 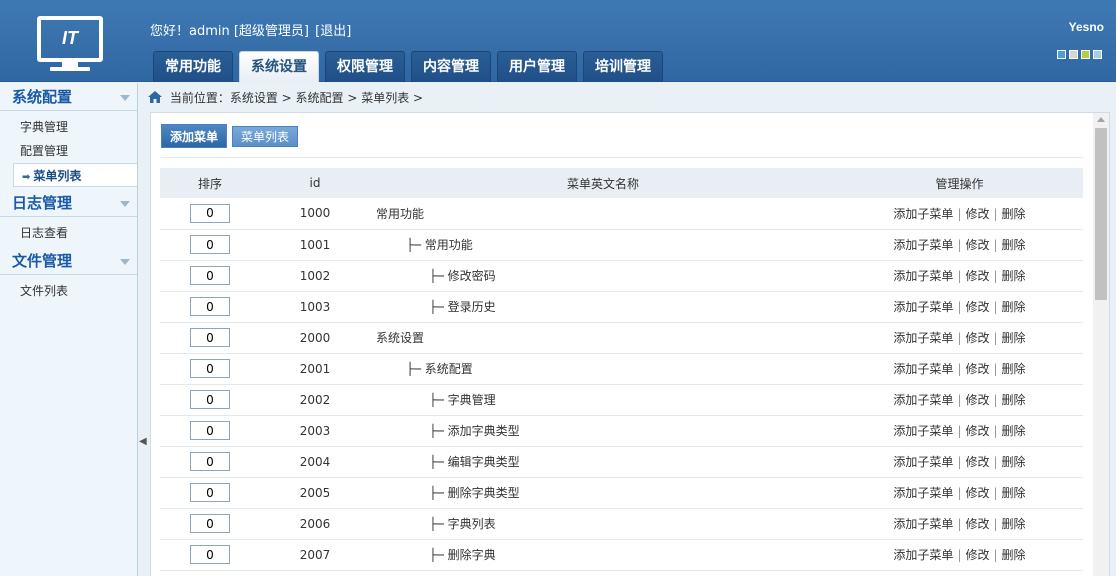 I want to click on table-row: 2002 ├─ 字典管理添加子菜单|修改|删除, so click(x=621, y=400).